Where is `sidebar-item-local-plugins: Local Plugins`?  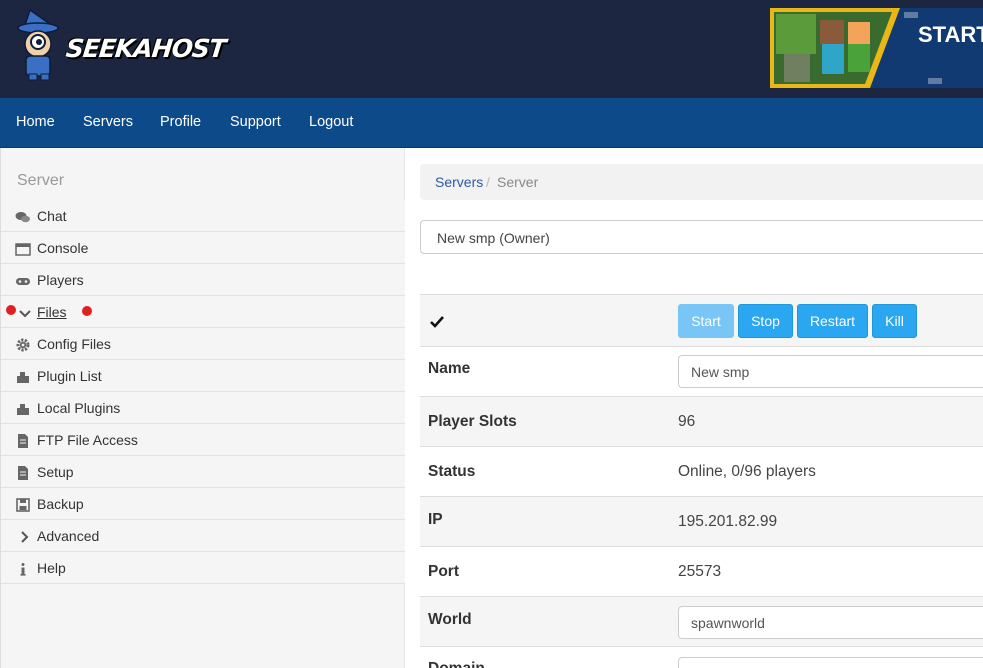 sidebar-item-local-plugins: Local Plugins is located at coordinates (203, 408).